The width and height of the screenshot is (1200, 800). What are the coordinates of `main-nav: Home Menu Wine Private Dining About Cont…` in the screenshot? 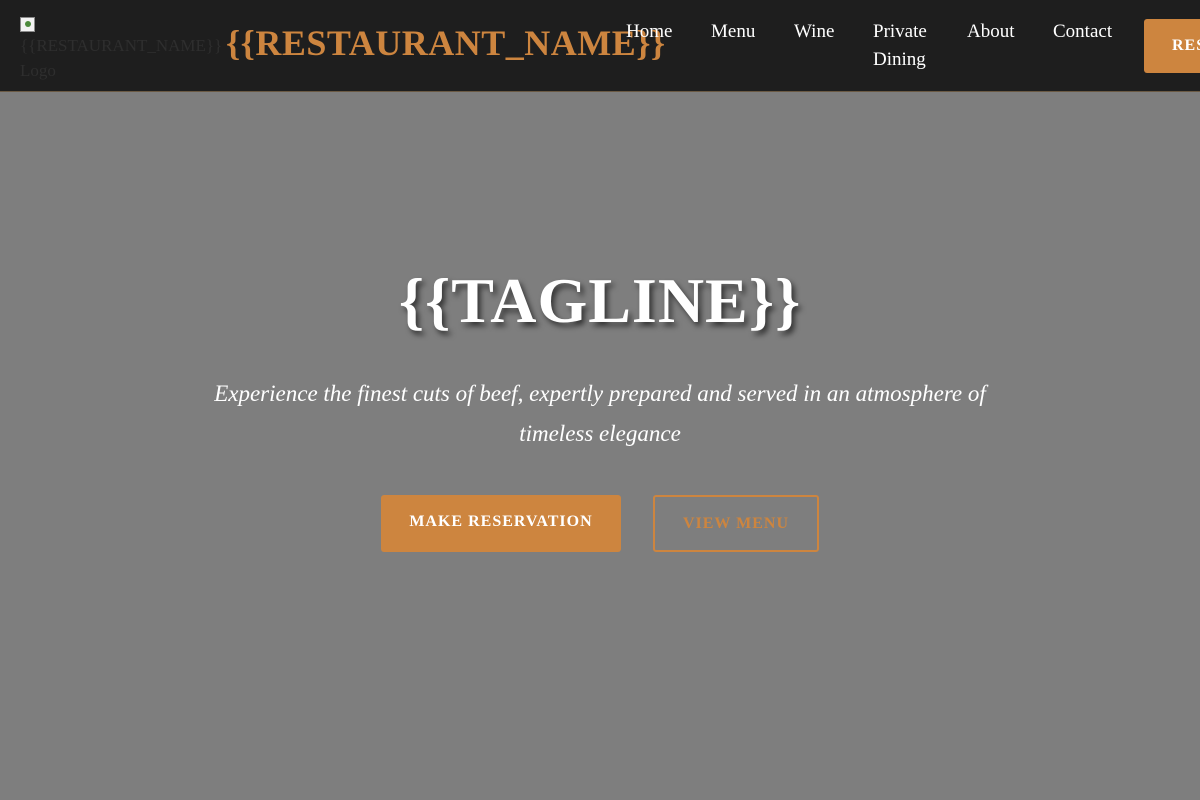 It's located at (600, 48).